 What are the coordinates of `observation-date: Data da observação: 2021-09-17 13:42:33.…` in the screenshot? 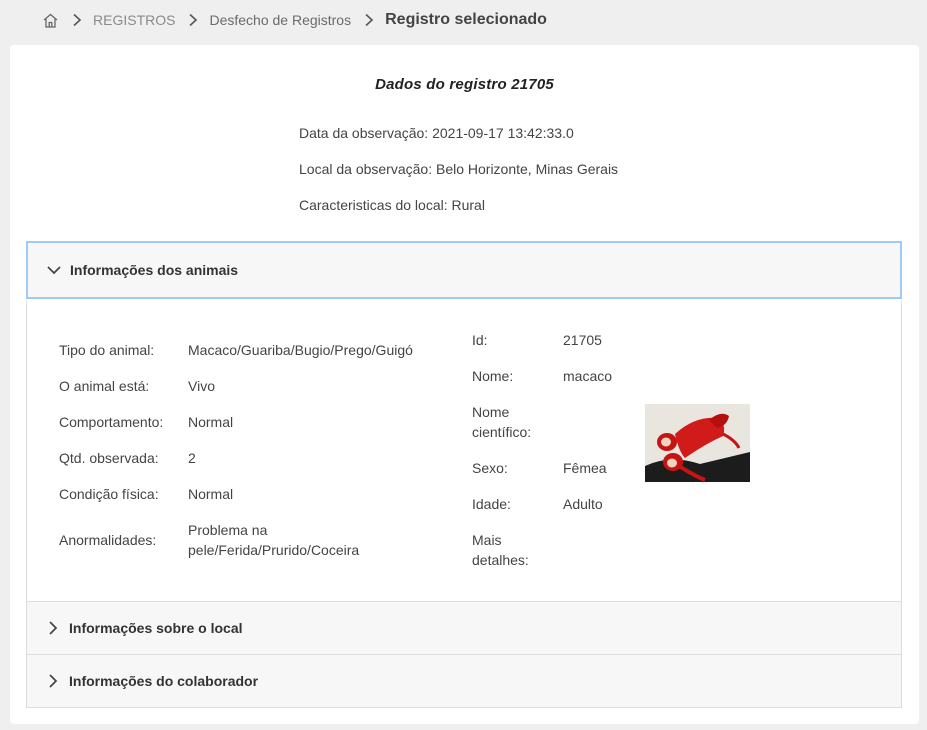 It's located at (436, 133).